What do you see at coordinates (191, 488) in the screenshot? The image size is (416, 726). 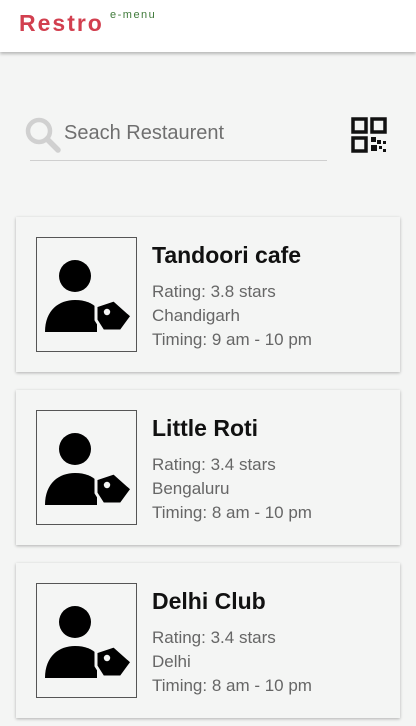 I see `restaurant-city: Bengaluru` at bounding box center [191, 488].